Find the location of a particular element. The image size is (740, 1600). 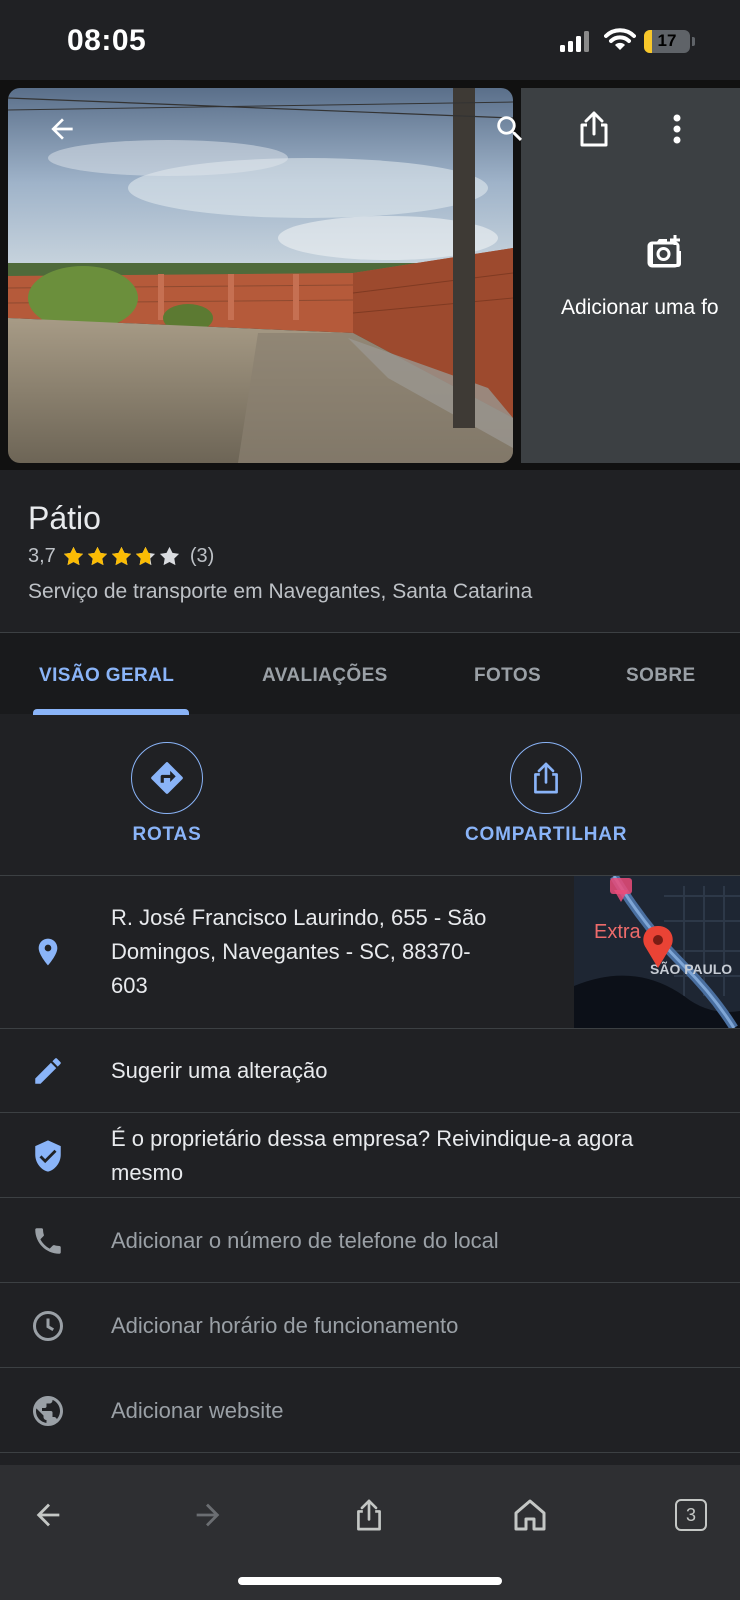

active-tab-indicator is located at coordinates (111, 712).